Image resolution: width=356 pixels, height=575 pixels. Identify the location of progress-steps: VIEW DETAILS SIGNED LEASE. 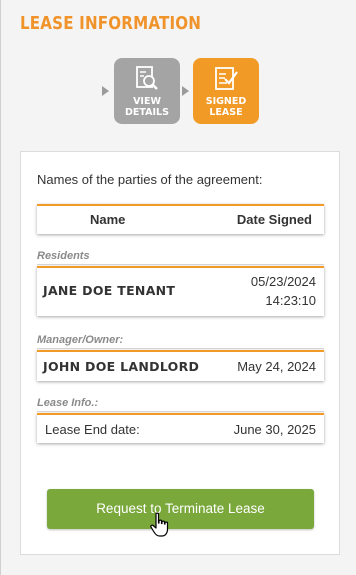
(185, 93).